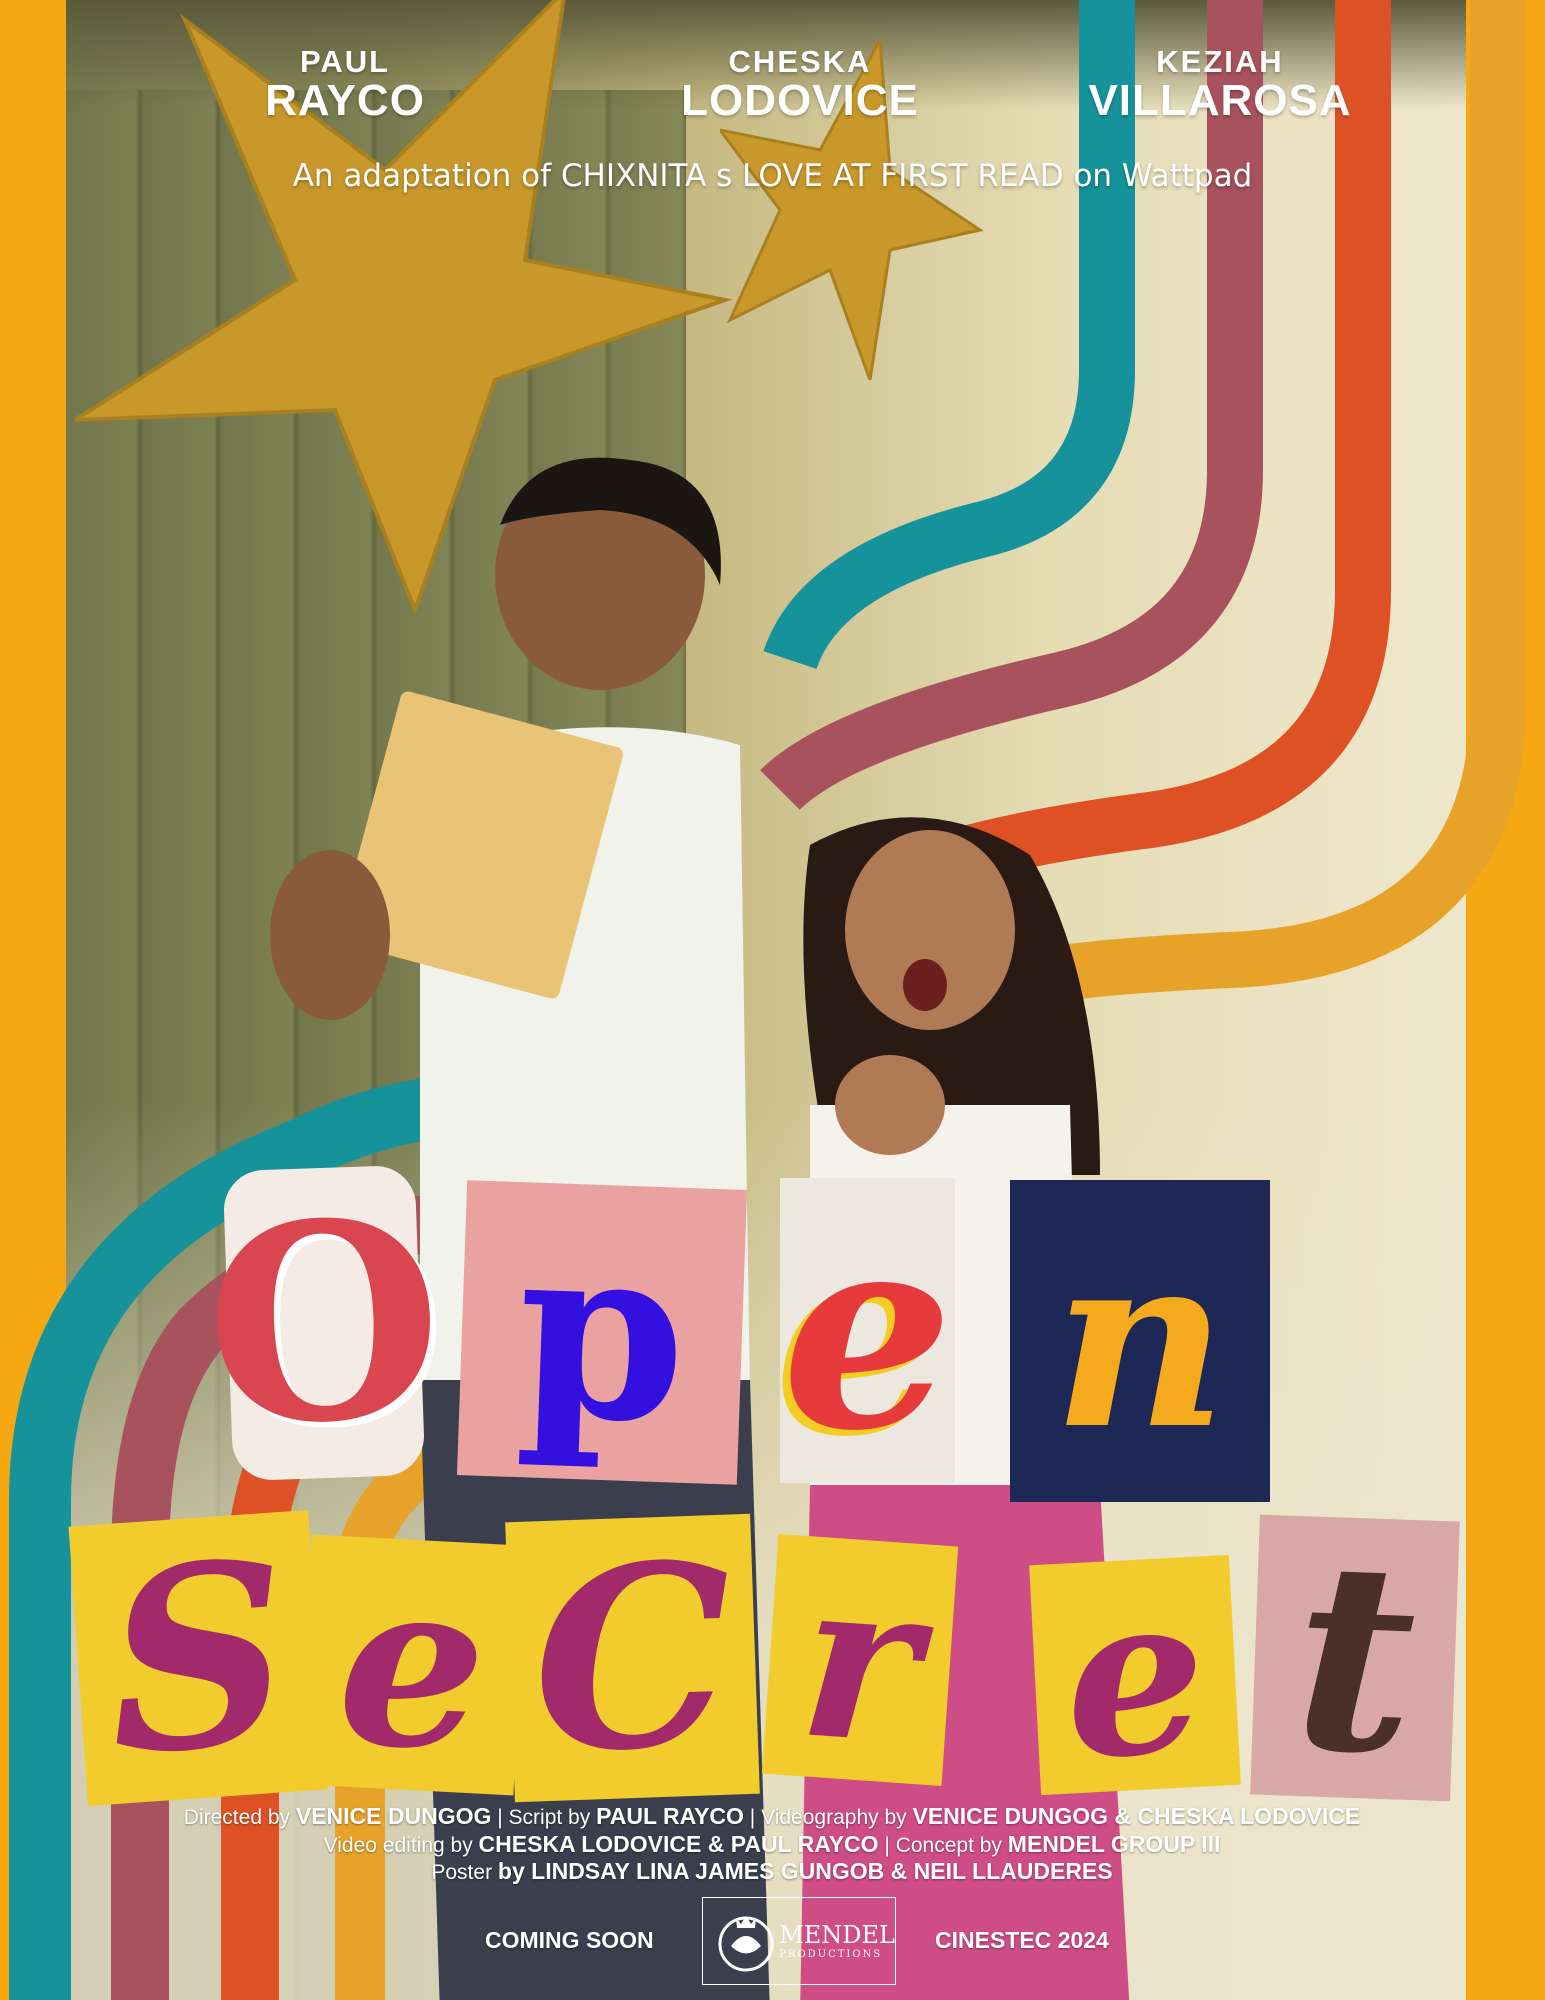  What do you see at coordinates (670, 1816) in the screenshot?
I see `credit-name: PAUL RAYCO` at bounding box center [670, 1816].